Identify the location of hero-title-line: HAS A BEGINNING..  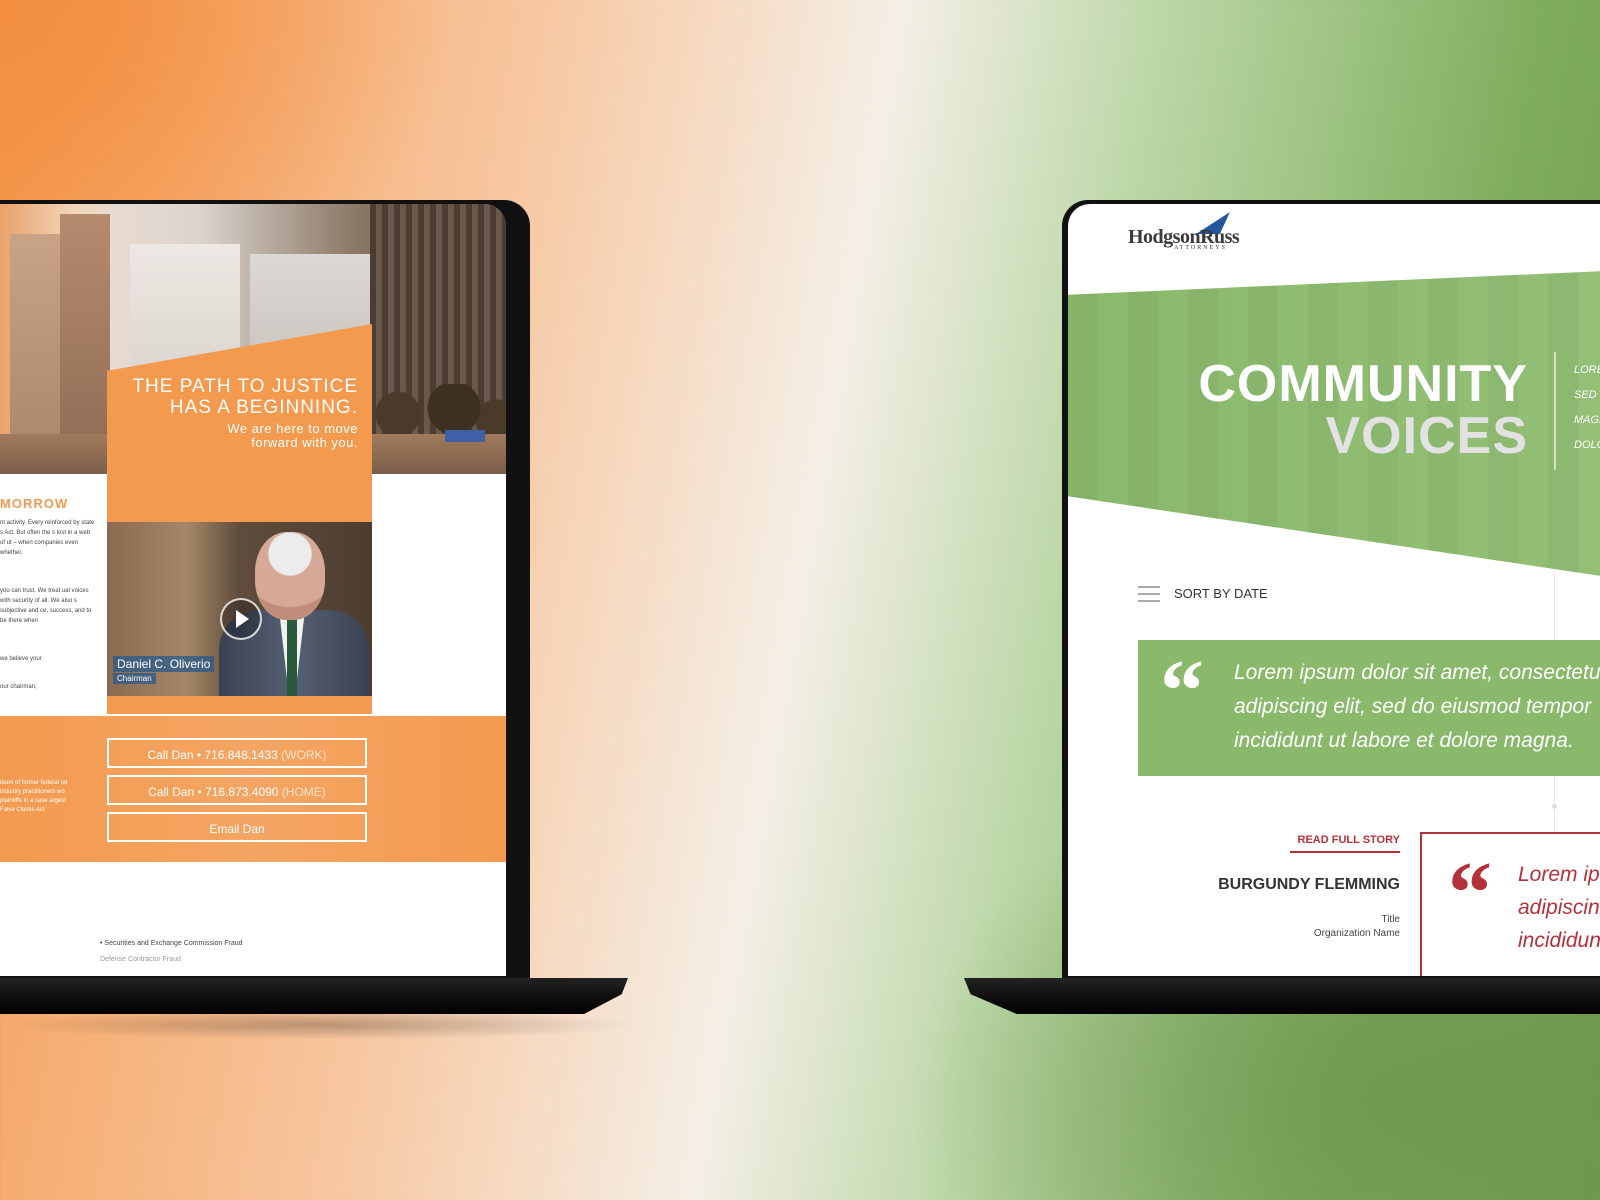
(263, 407).